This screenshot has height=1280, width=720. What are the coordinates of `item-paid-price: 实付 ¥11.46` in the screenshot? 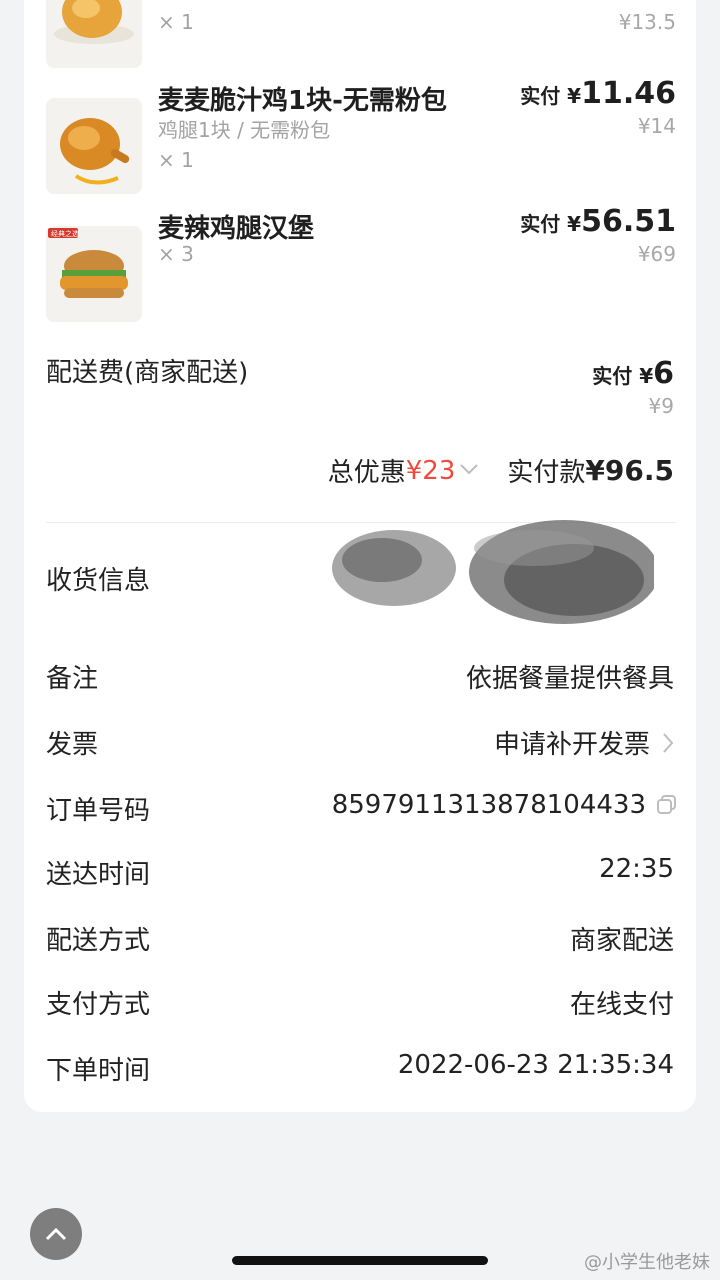 It's located at (598, 93).